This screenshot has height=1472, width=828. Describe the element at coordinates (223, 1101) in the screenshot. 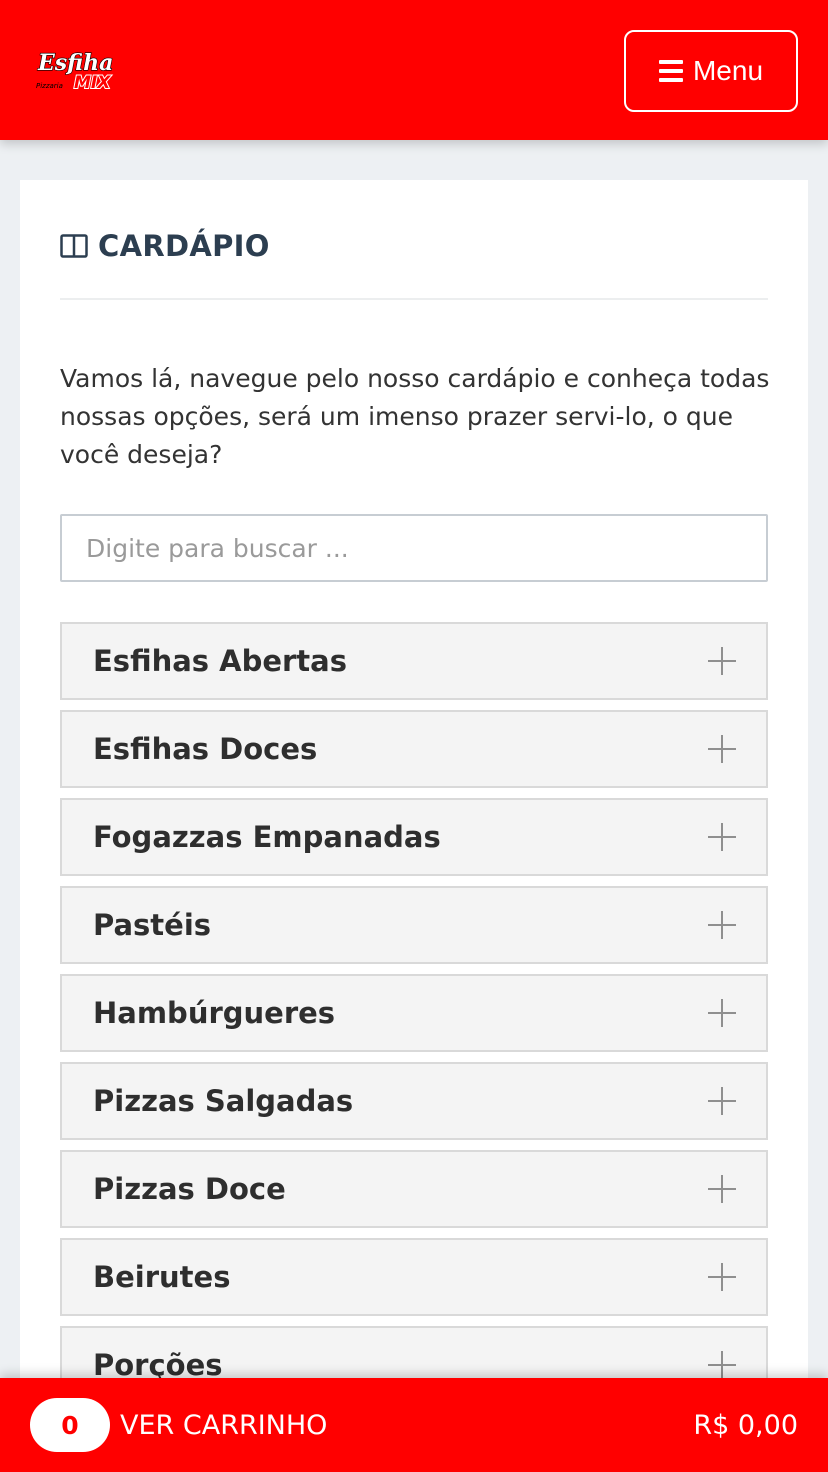

I see `category-label: Pizzas Salgadas` at that location.